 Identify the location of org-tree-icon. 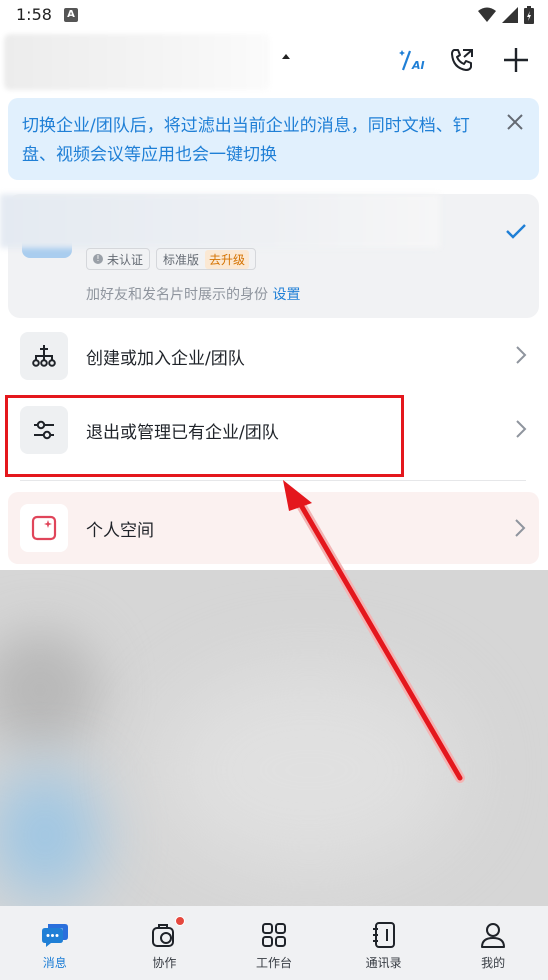
(44, 356).